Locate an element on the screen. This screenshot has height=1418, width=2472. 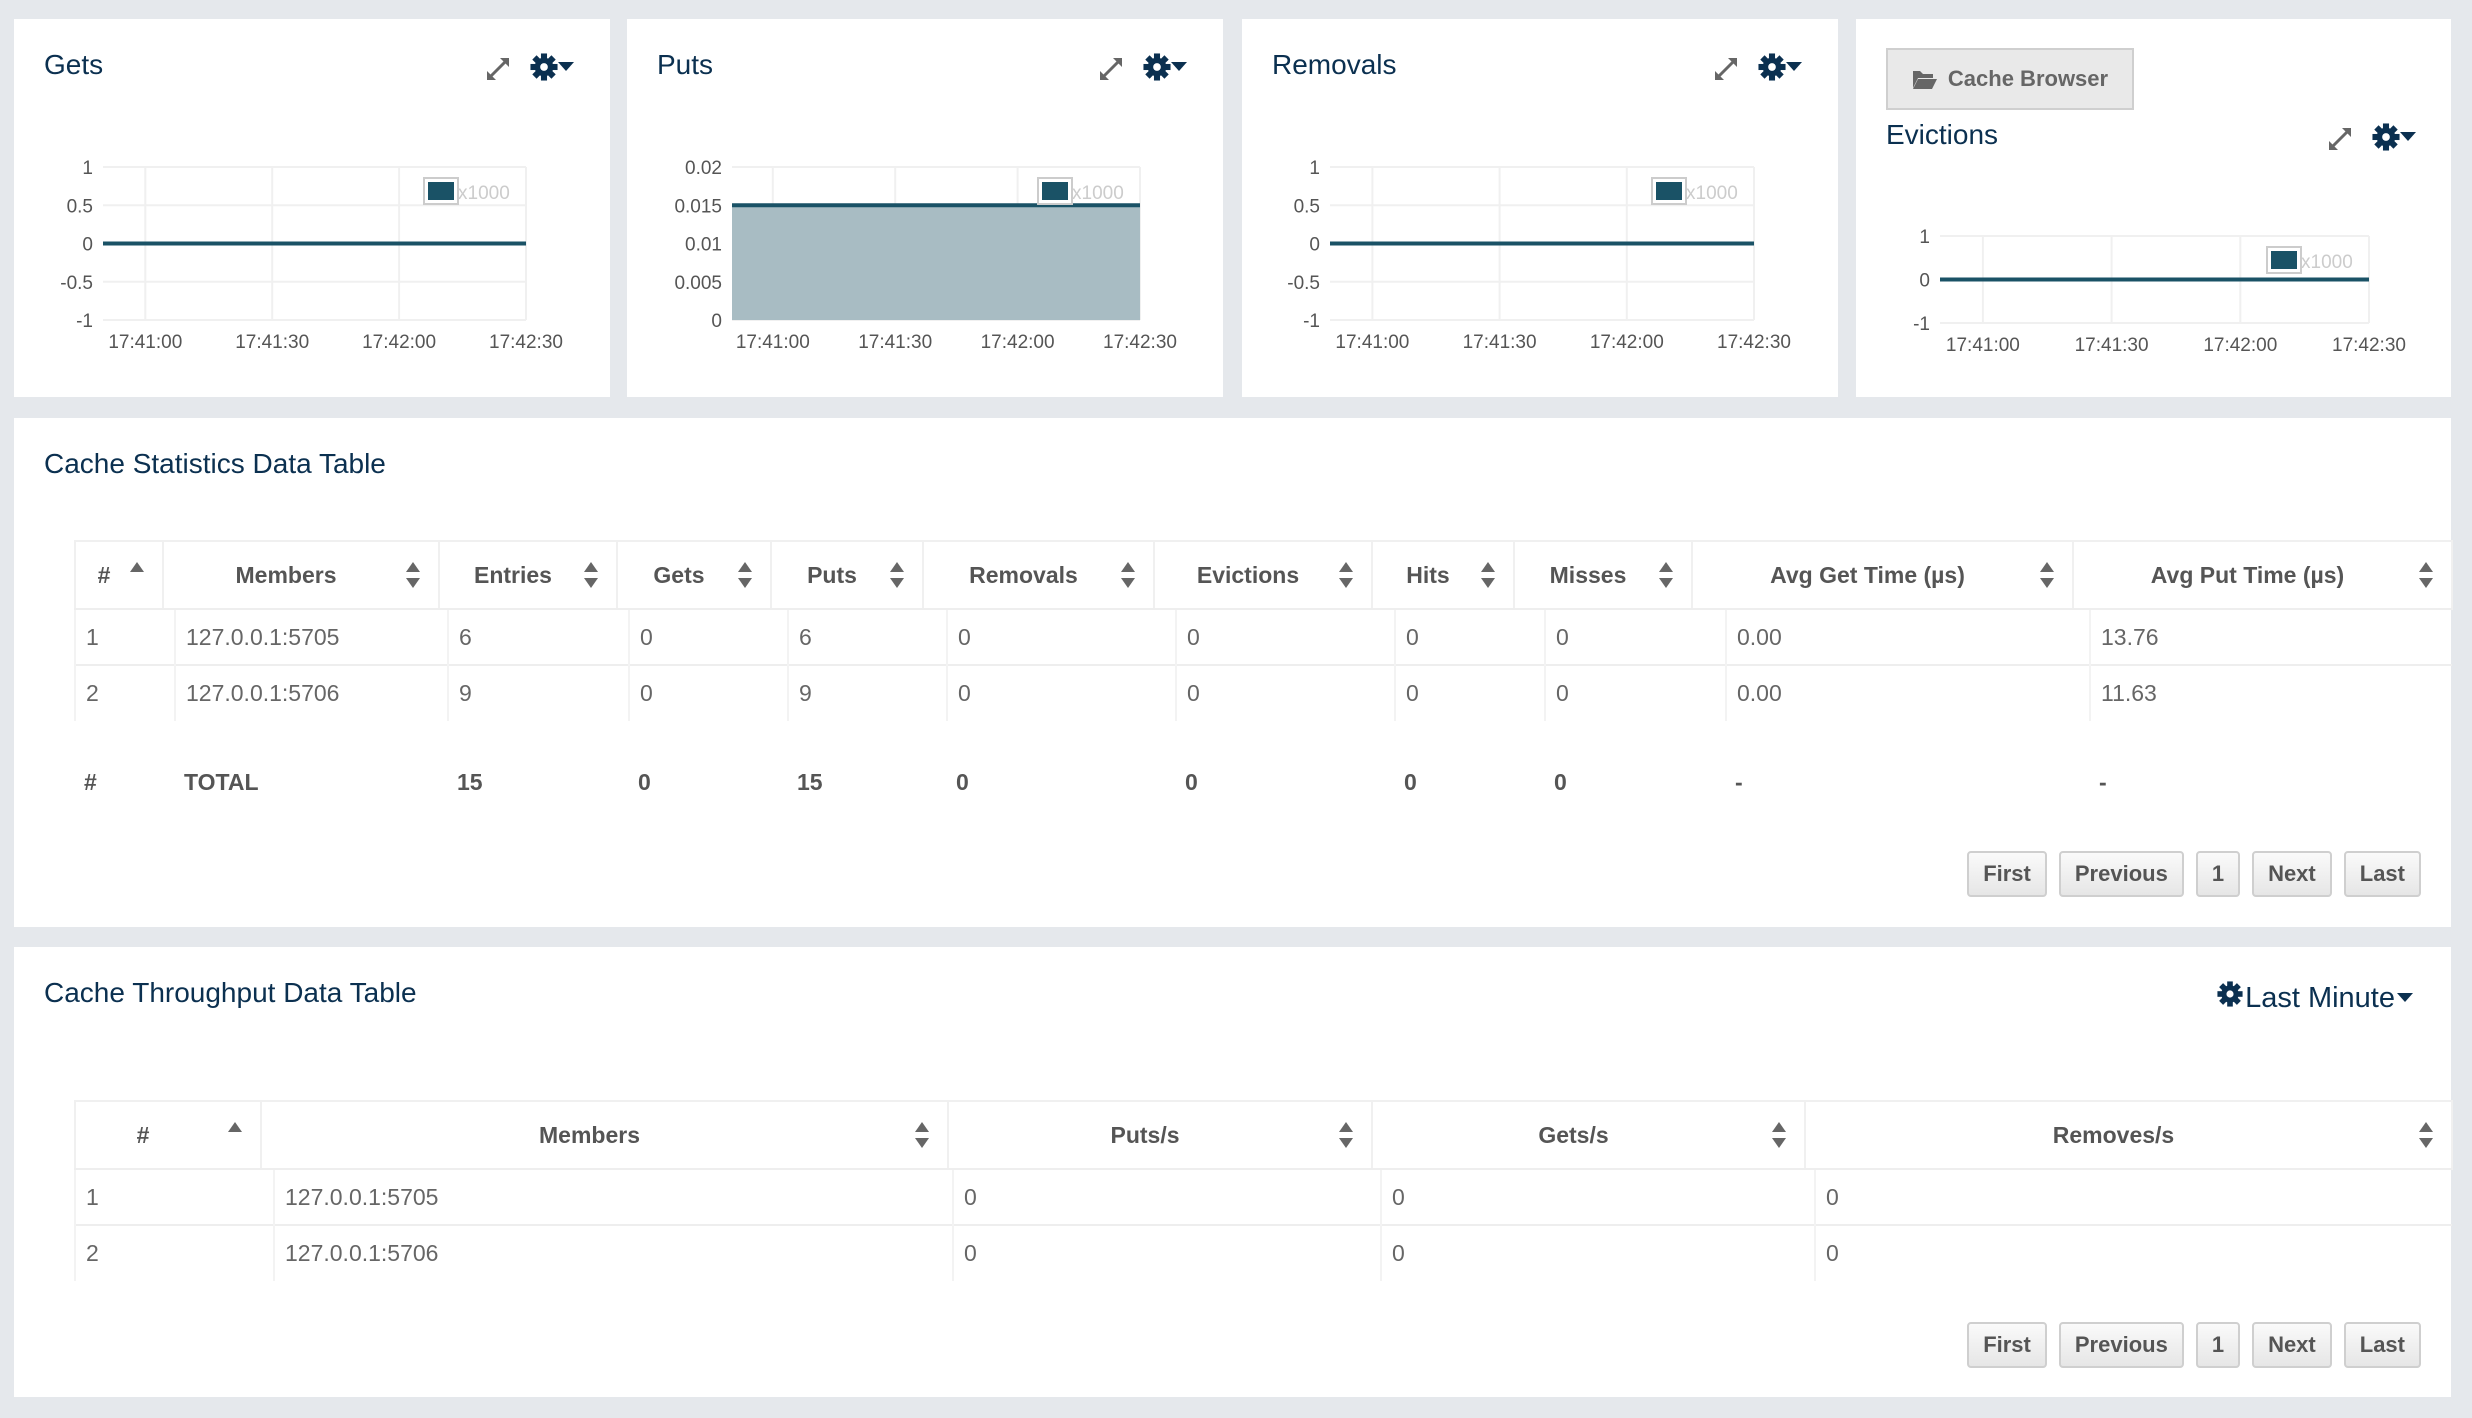
y-tick-label: 1 is located at coordinates (87, 168).